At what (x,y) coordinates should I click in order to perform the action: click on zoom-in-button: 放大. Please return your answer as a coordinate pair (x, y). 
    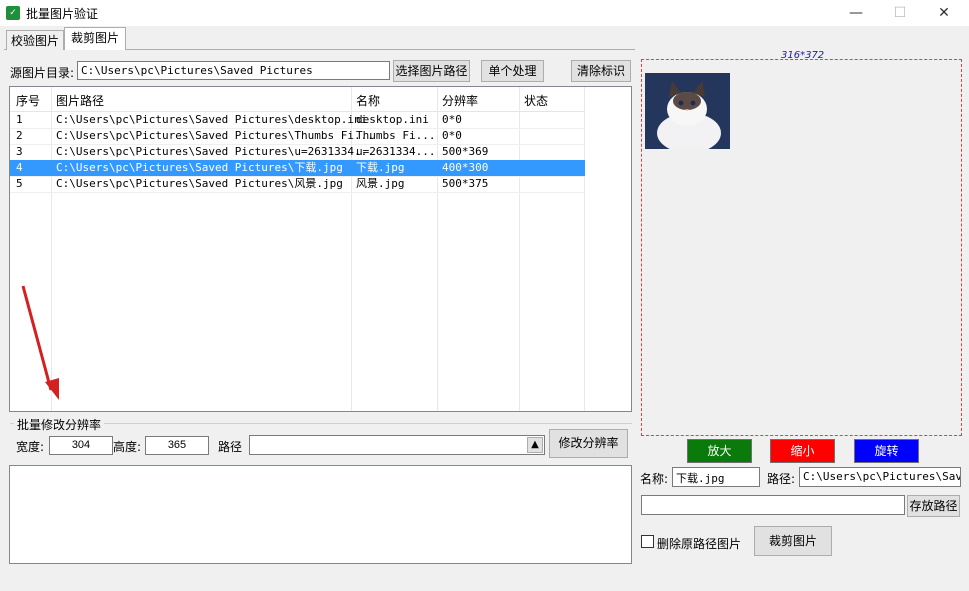
    Looking at the image, I should click on (719, 451).